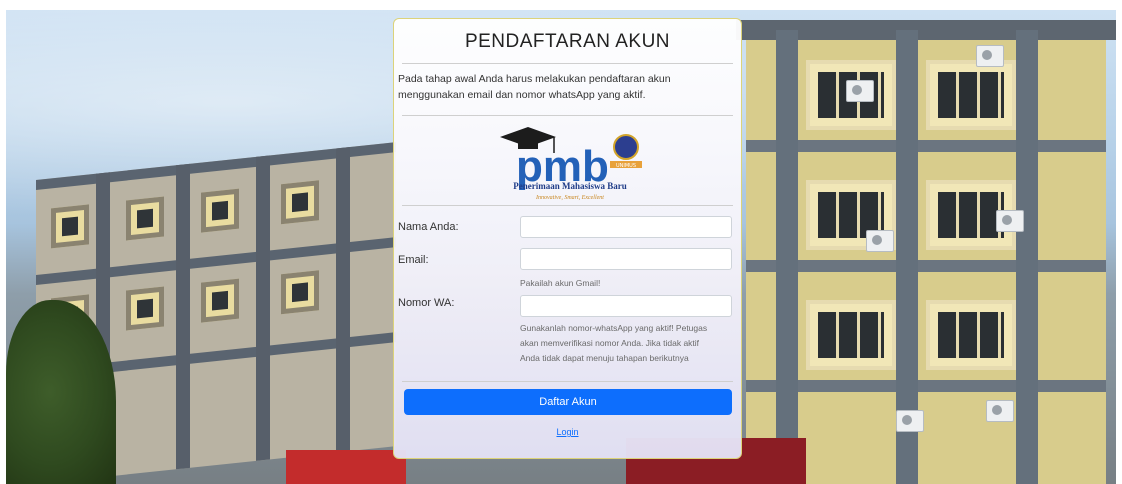 Image resolution: width=1122 pixels, height=484 pixels. I want to click on wa-input, so click(626, 306).